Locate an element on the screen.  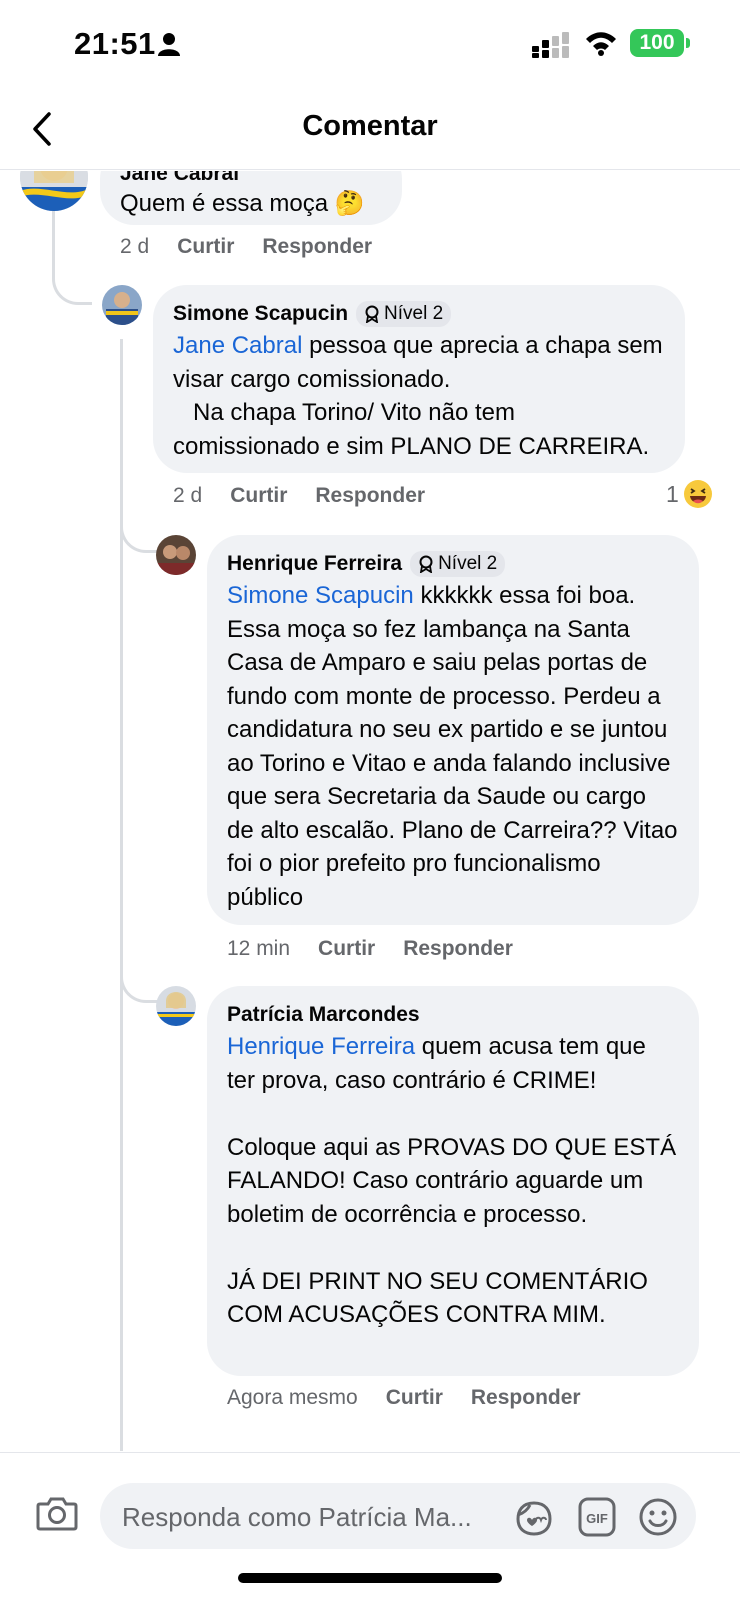
page-title: Comentar is located at coordinates (370, 126).